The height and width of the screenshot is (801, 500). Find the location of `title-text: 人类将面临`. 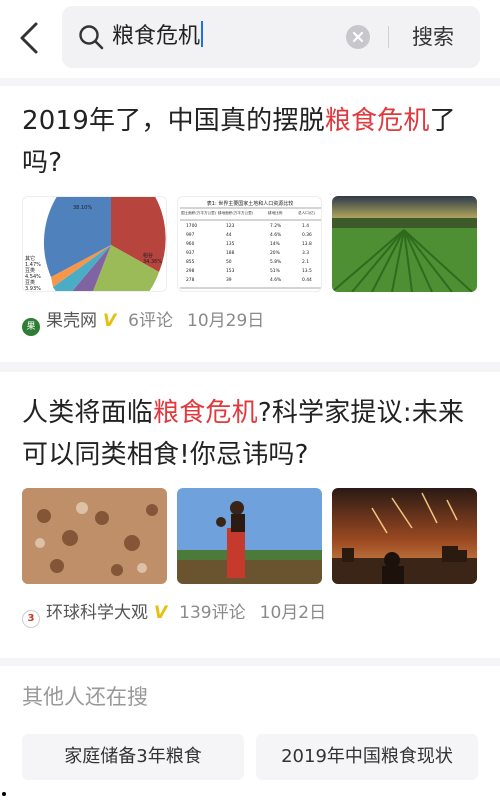

title-text: 人类将面临 is located at coordinates (88, 413).